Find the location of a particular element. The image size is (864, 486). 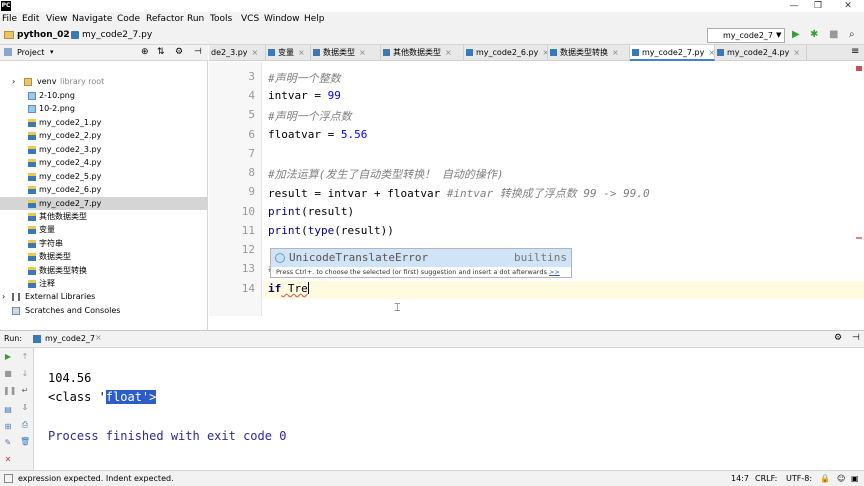

tree-item-file: 其他数据类型 is located at coordinates (104, 216).